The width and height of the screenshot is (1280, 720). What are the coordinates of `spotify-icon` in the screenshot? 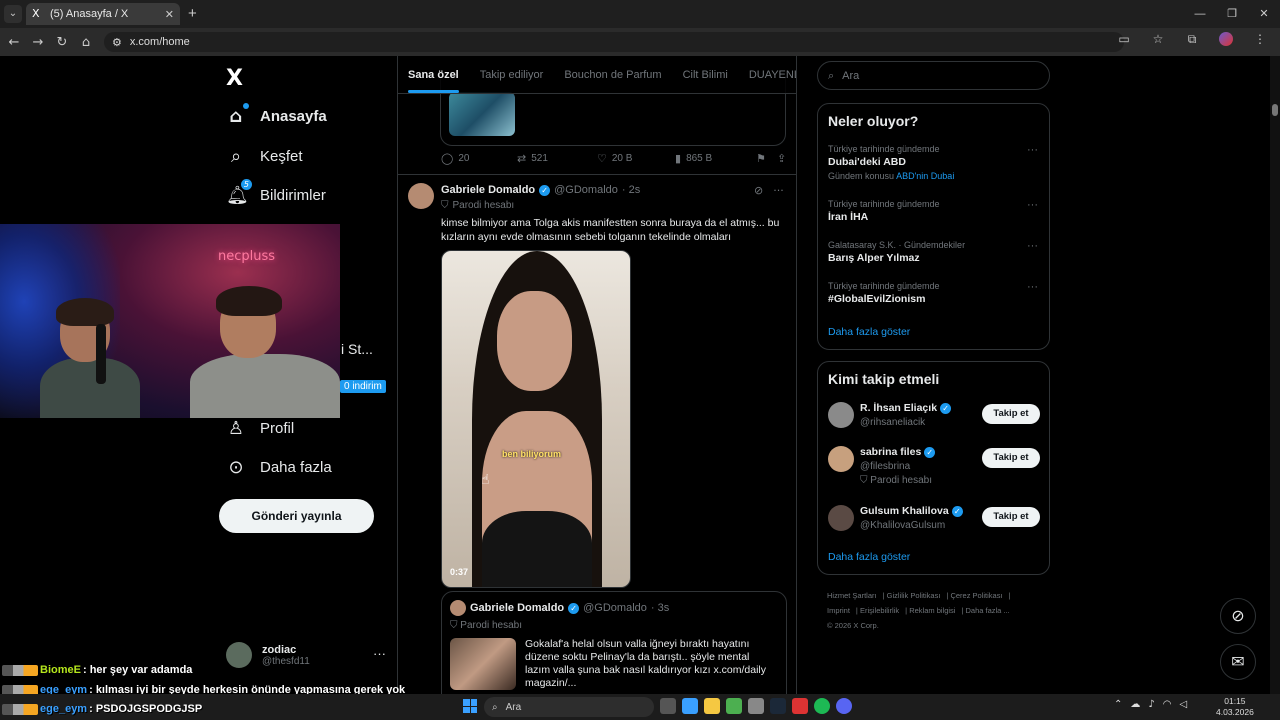 It's located at (822, 706).